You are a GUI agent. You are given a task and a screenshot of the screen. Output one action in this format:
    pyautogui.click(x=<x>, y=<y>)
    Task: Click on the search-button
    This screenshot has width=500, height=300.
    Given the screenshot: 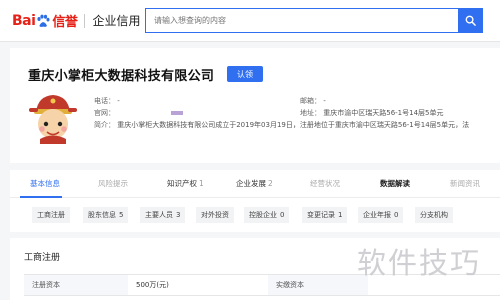 What is the action you would take?
    pyautogui.click(x=470, y=20)
    